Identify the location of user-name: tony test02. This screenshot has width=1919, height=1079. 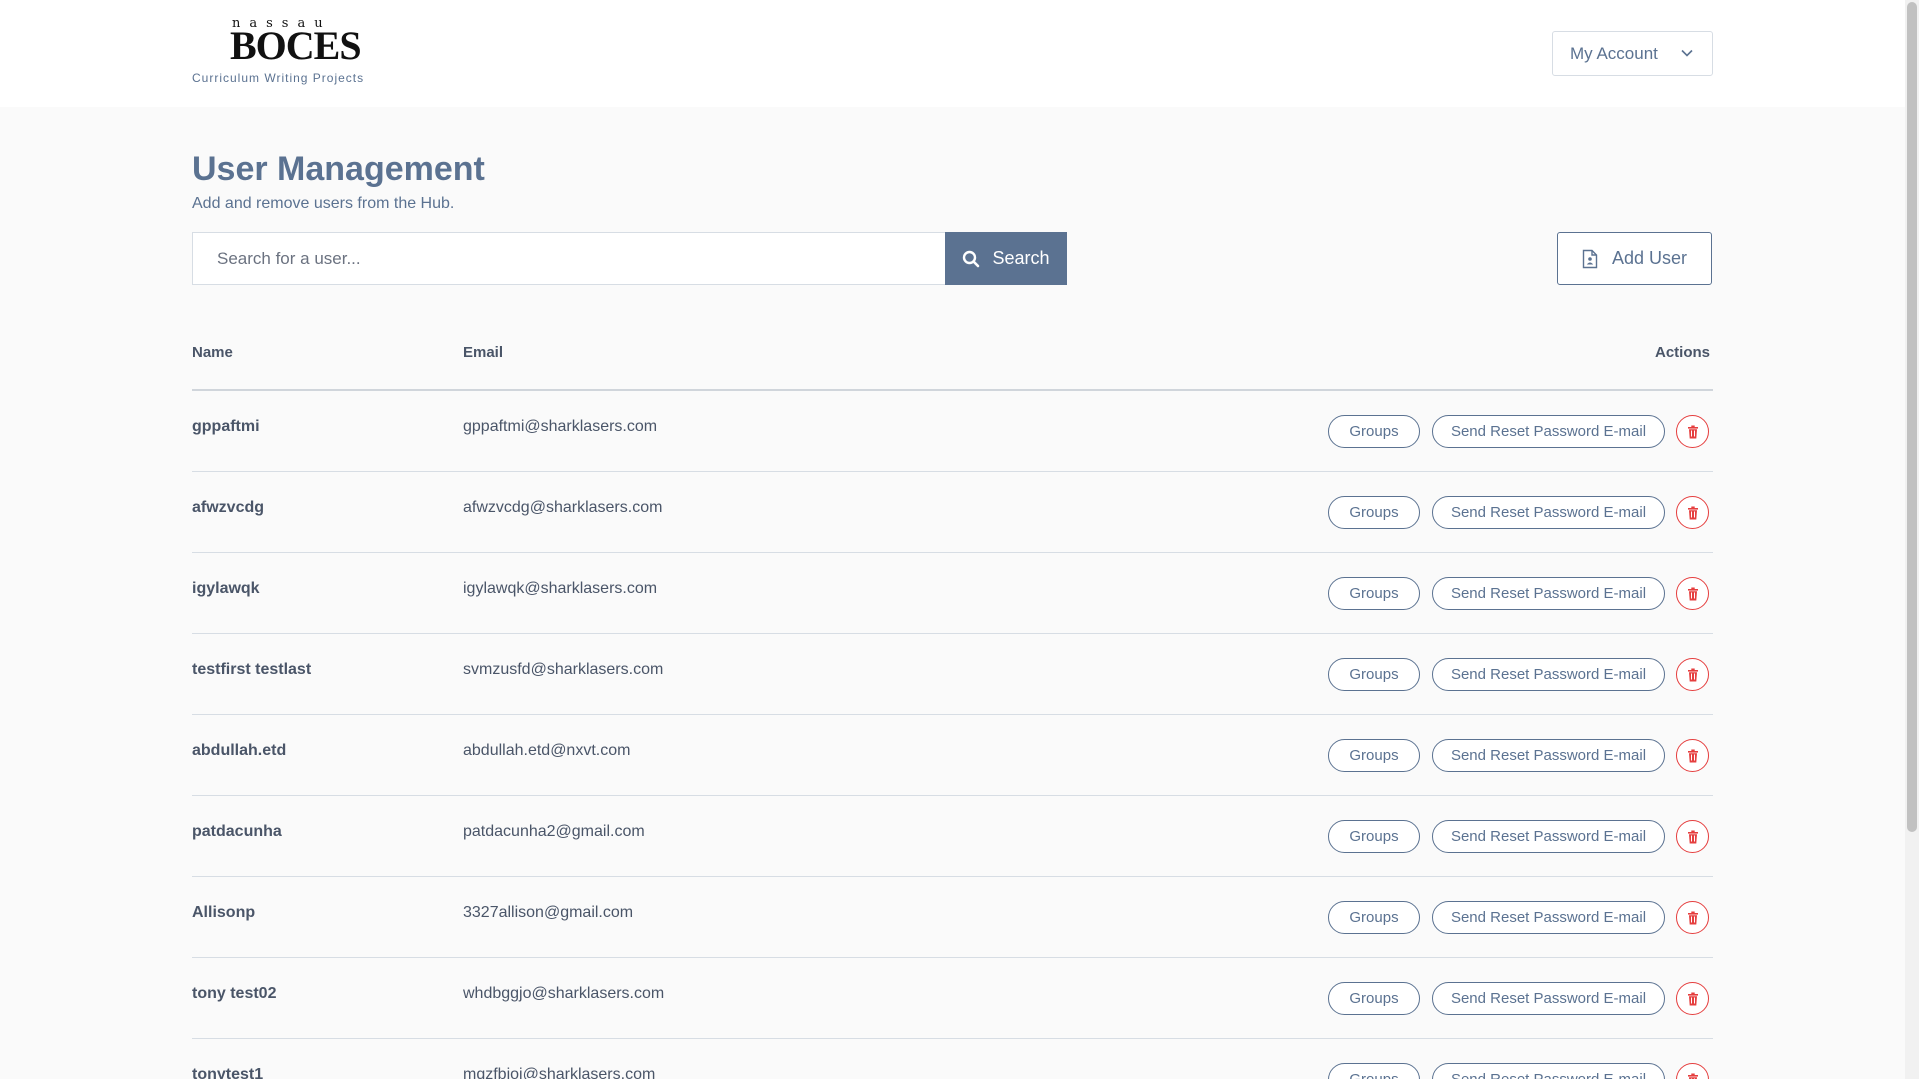
(234, 993).